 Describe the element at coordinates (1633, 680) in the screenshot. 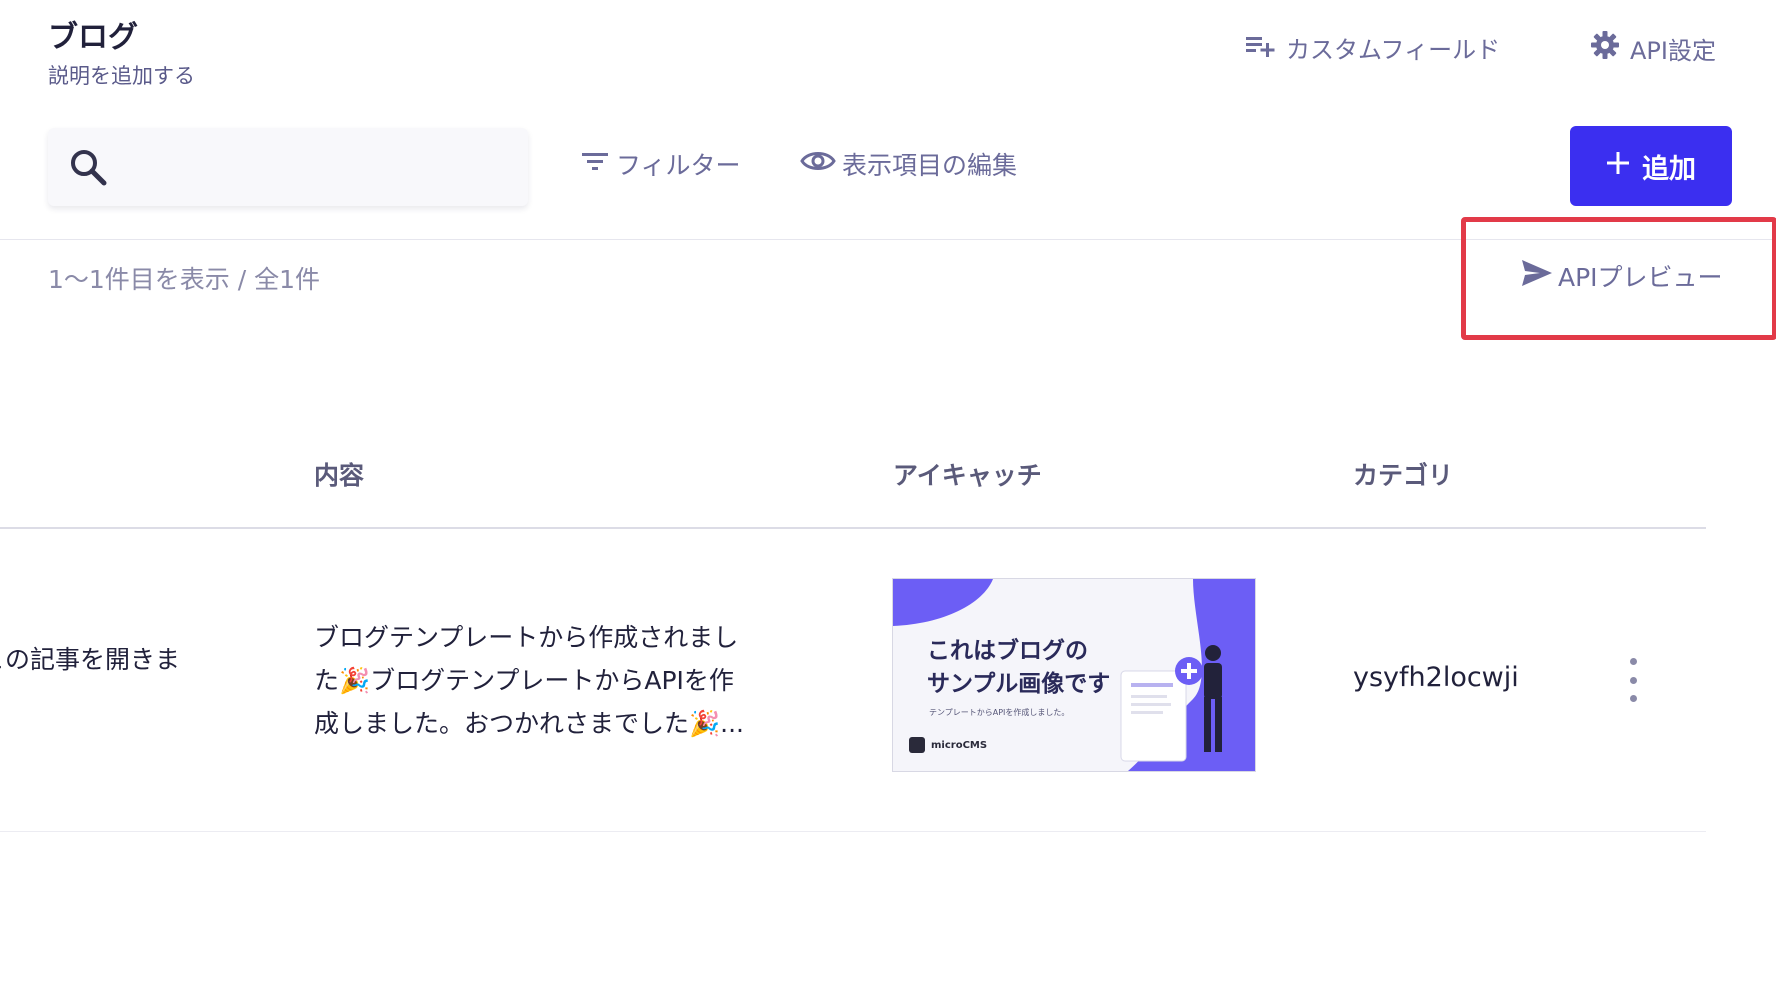

I see `row-more-menu` at that location.